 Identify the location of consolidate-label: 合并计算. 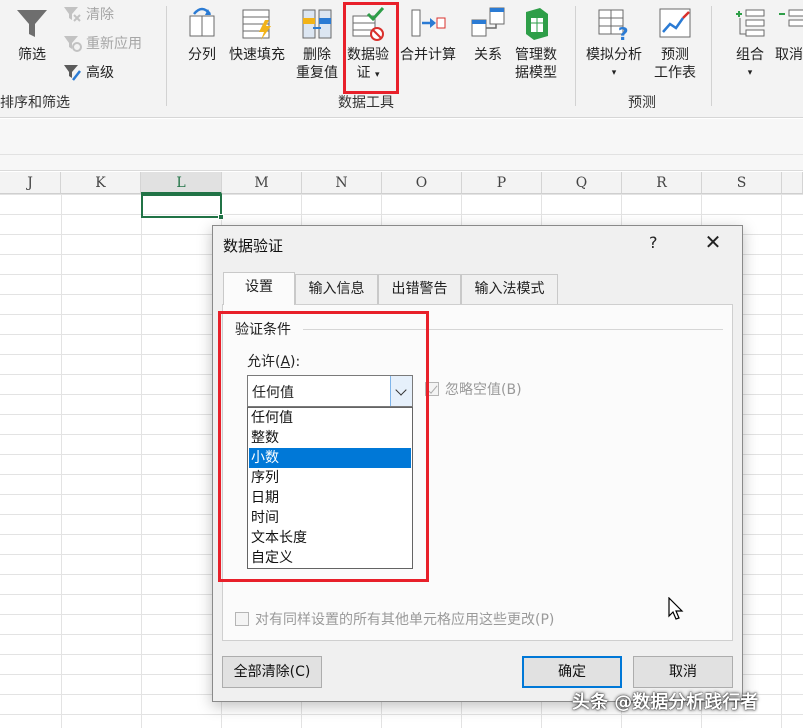
(428, 55).